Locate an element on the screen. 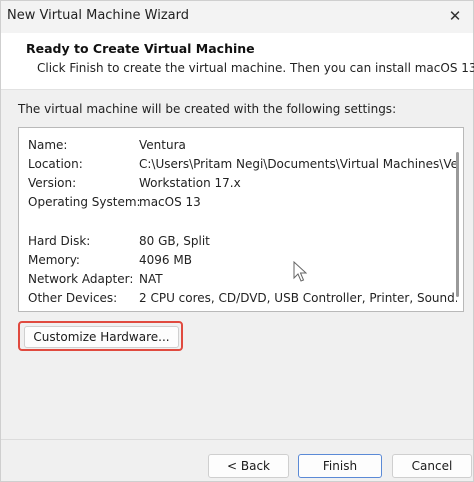  setting-value: 80 GB, Split is located at coordinates (174, 241).